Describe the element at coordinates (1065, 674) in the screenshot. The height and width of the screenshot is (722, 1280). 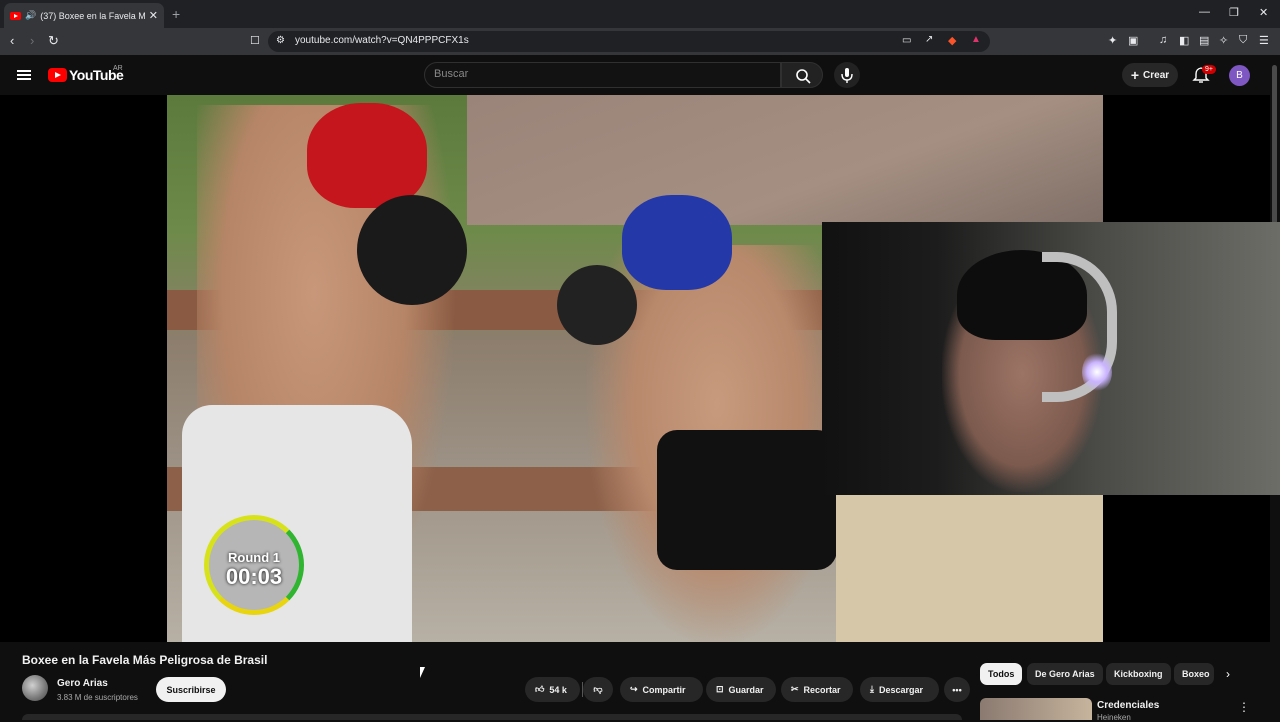
I see `chip-de-gero-arias: De Gero Arias` at that location.